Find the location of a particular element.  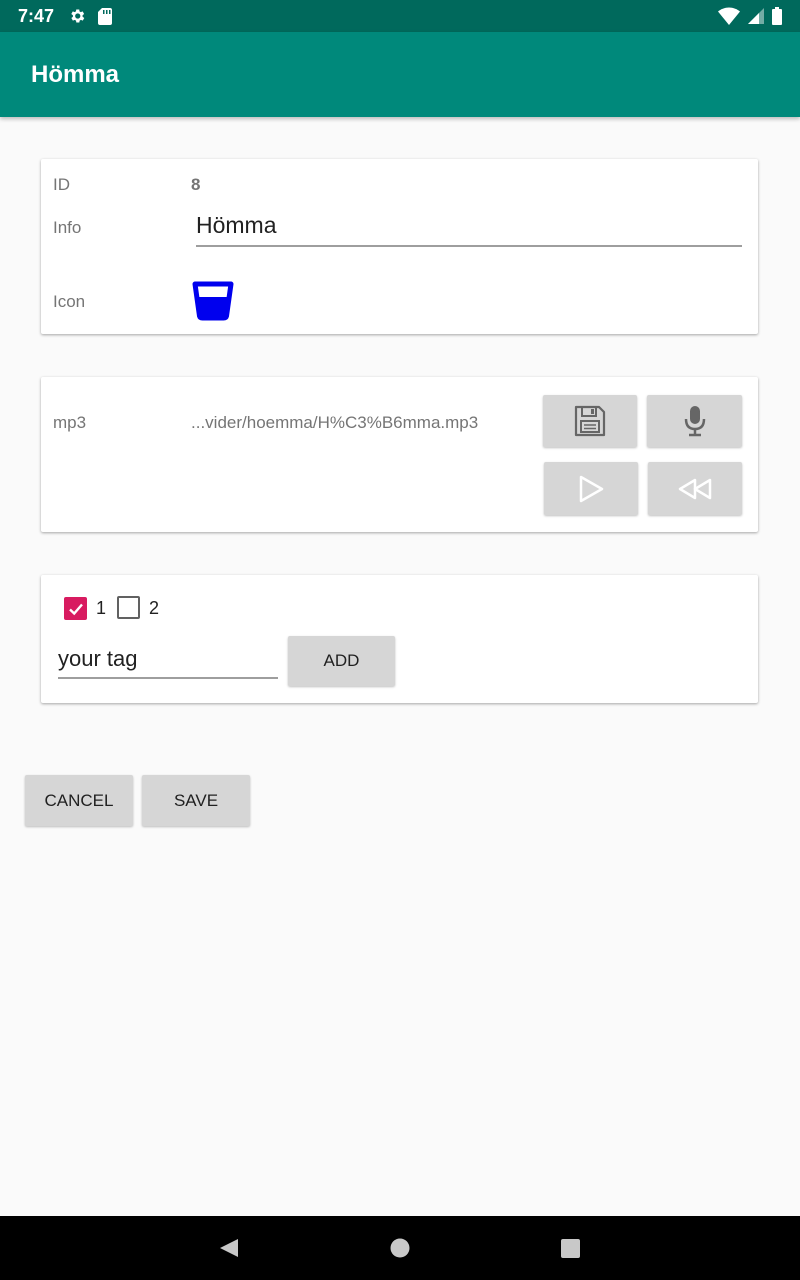

glass-icon is located at coordinates (213, 301).